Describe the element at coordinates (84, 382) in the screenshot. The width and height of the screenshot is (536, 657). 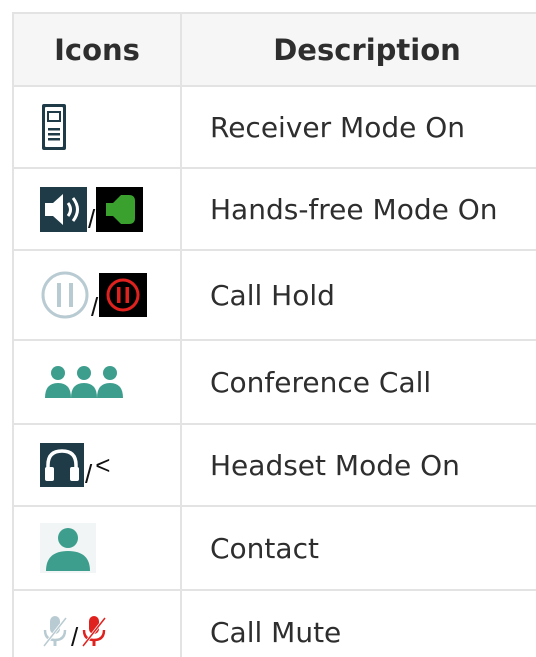
I see `conference-icon` at that location.